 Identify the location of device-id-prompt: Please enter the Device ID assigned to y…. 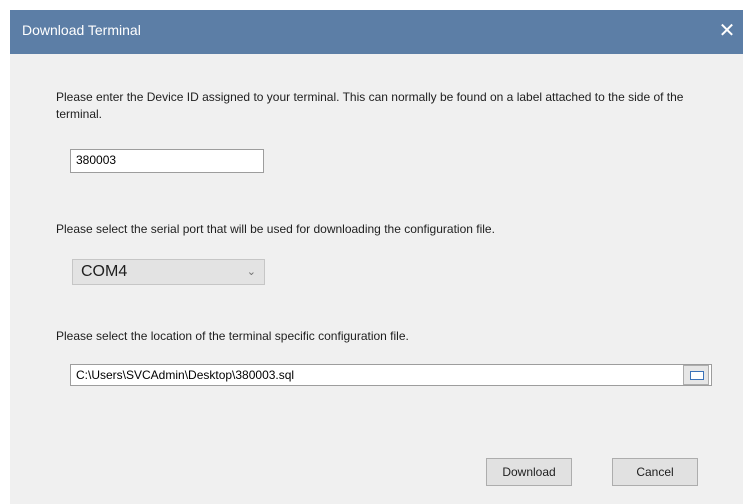
(370, 105).